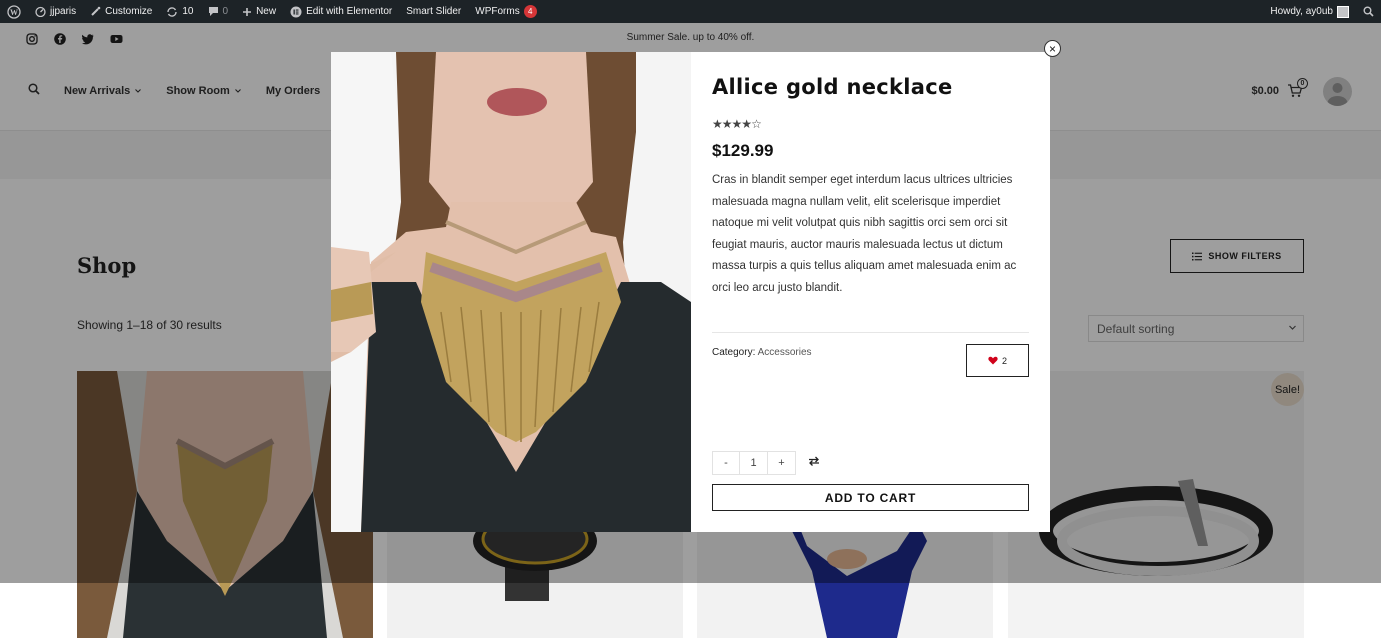  I want to click on star-rating: ★★★★☆, so click(737, 124).